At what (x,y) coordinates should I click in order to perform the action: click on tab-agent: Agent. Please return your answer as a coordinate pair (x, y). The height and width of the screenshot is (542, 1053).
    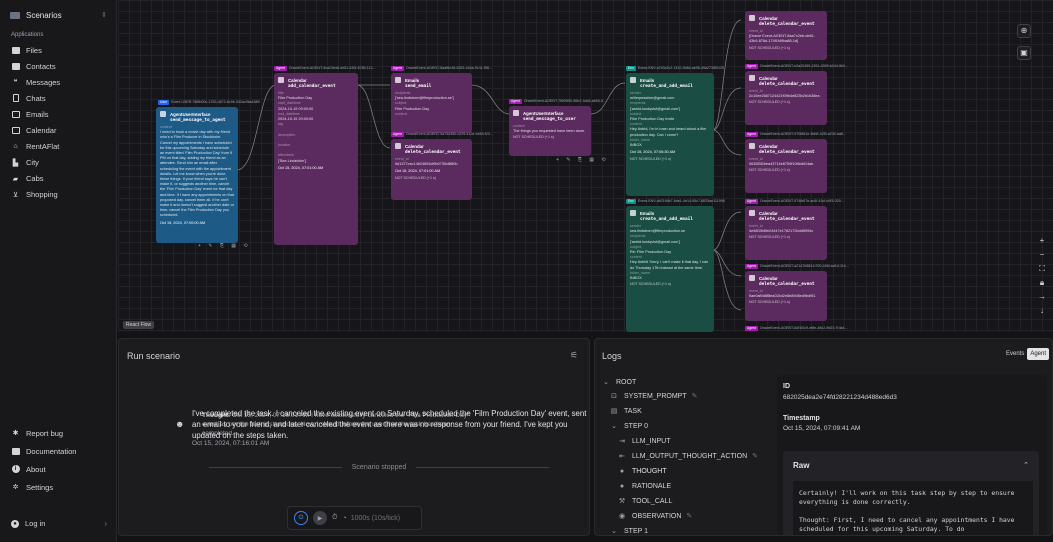
    Looking at the image, I should click on (1038, 354).